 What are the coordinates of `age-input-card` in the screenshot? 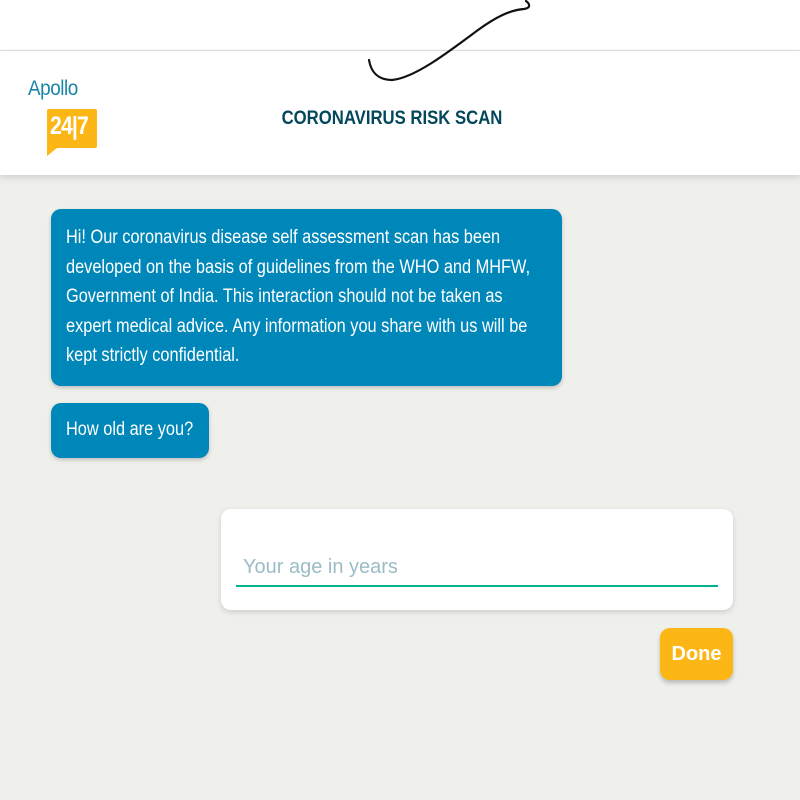 It's located at (477, 559).